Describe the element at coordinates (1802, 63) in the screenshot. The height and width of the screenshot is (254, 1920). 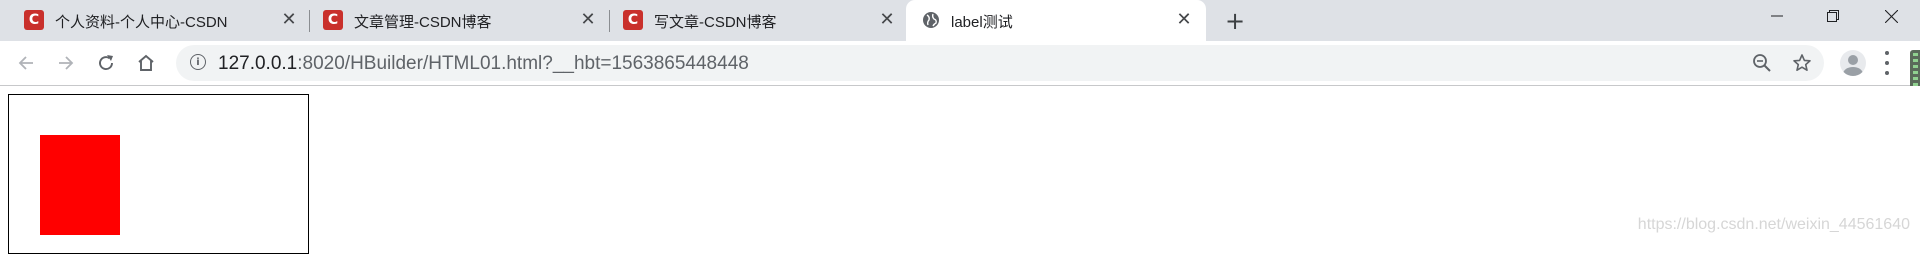
I see `star-icon` at that location.